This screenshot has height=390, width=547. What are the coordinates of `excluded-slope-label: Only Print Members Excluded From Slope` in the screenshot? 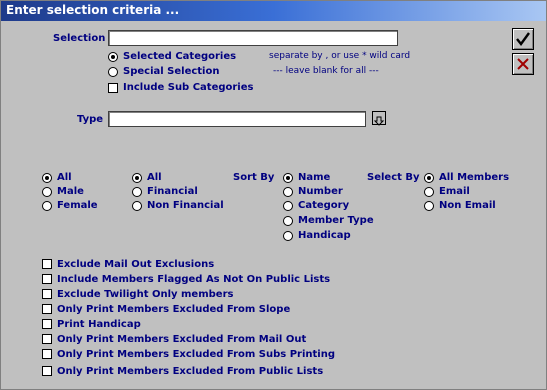 It's located at (174, 309).